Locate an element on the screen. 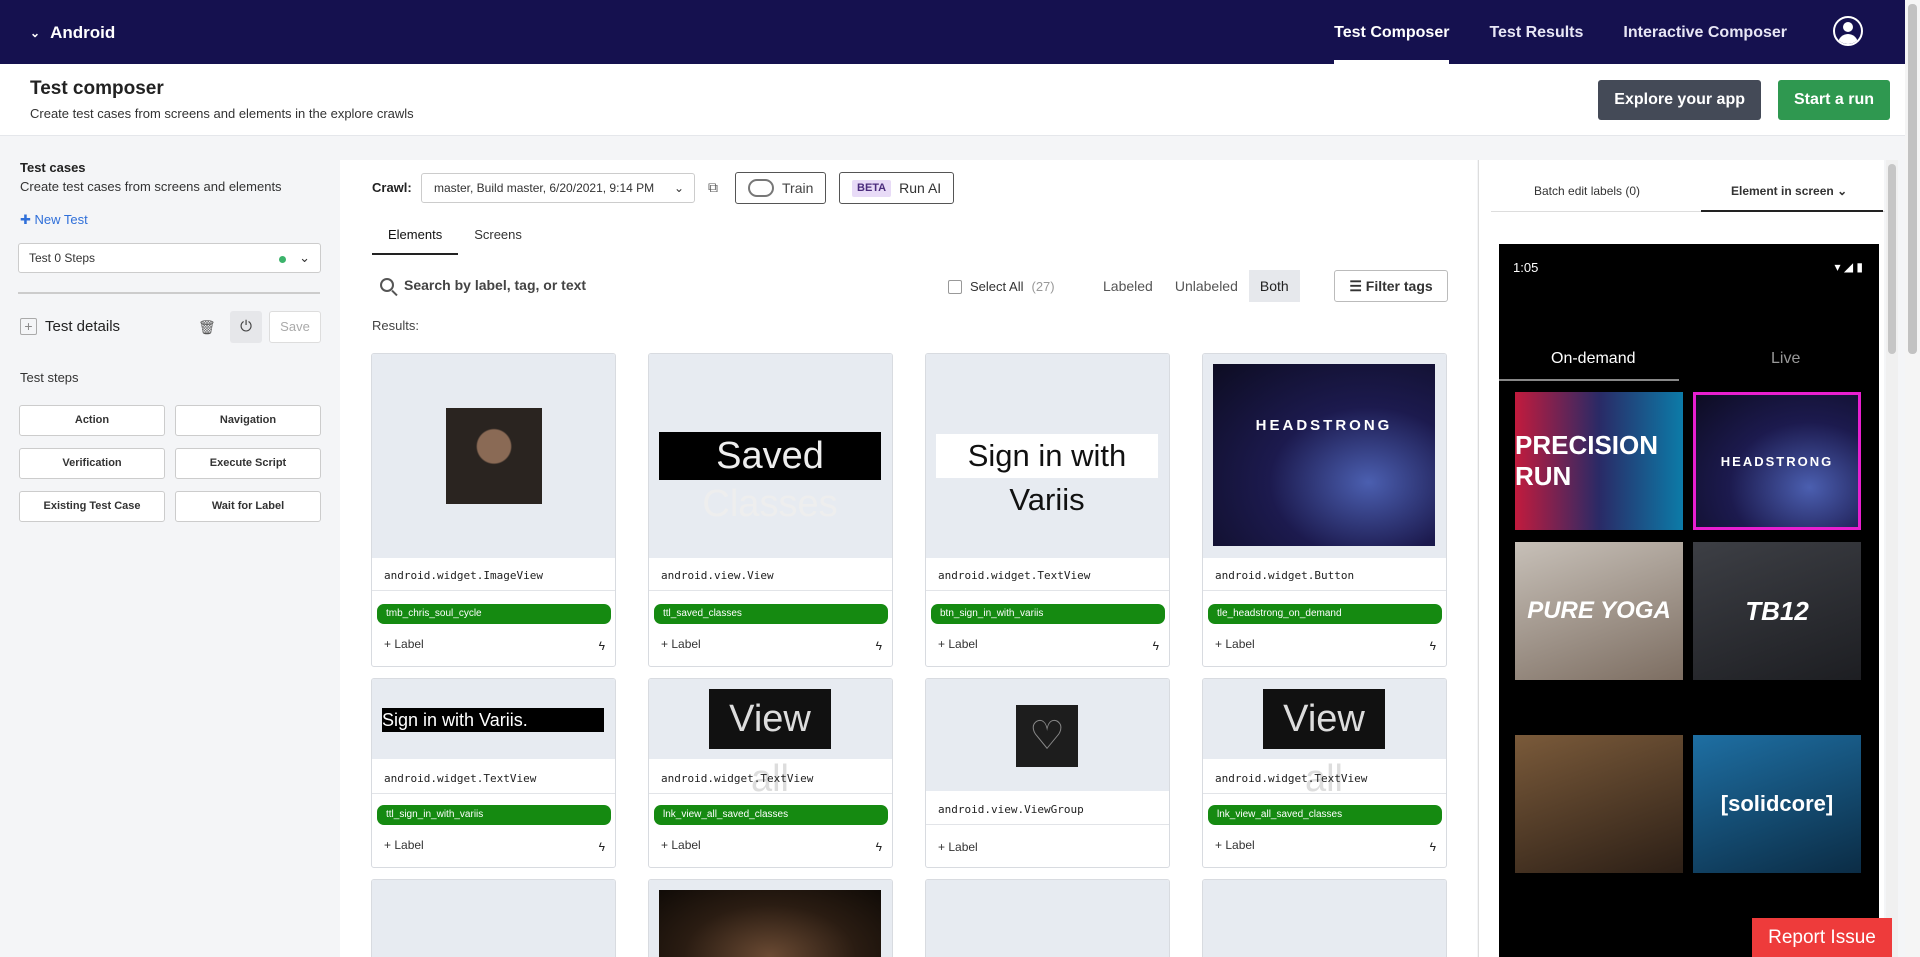 Image resolution: width=1920 pixels, height=957 pixels. panel-scrollbar is located at coordinates (1892, 558).